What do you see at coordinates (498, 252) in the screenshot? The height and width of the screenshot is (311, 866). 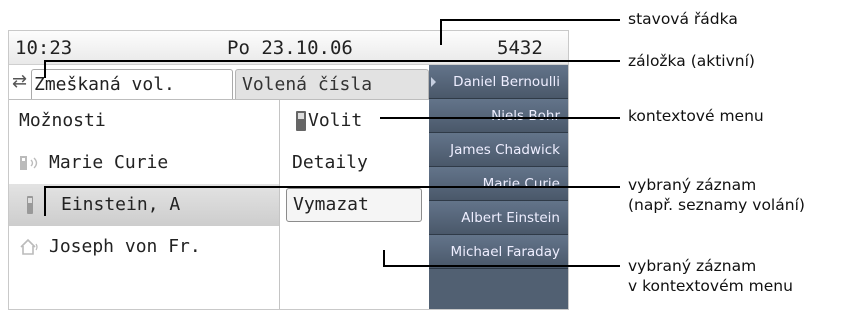 I see `phonebook-entry: Michael Faraday` at bounding box center [498, 252].